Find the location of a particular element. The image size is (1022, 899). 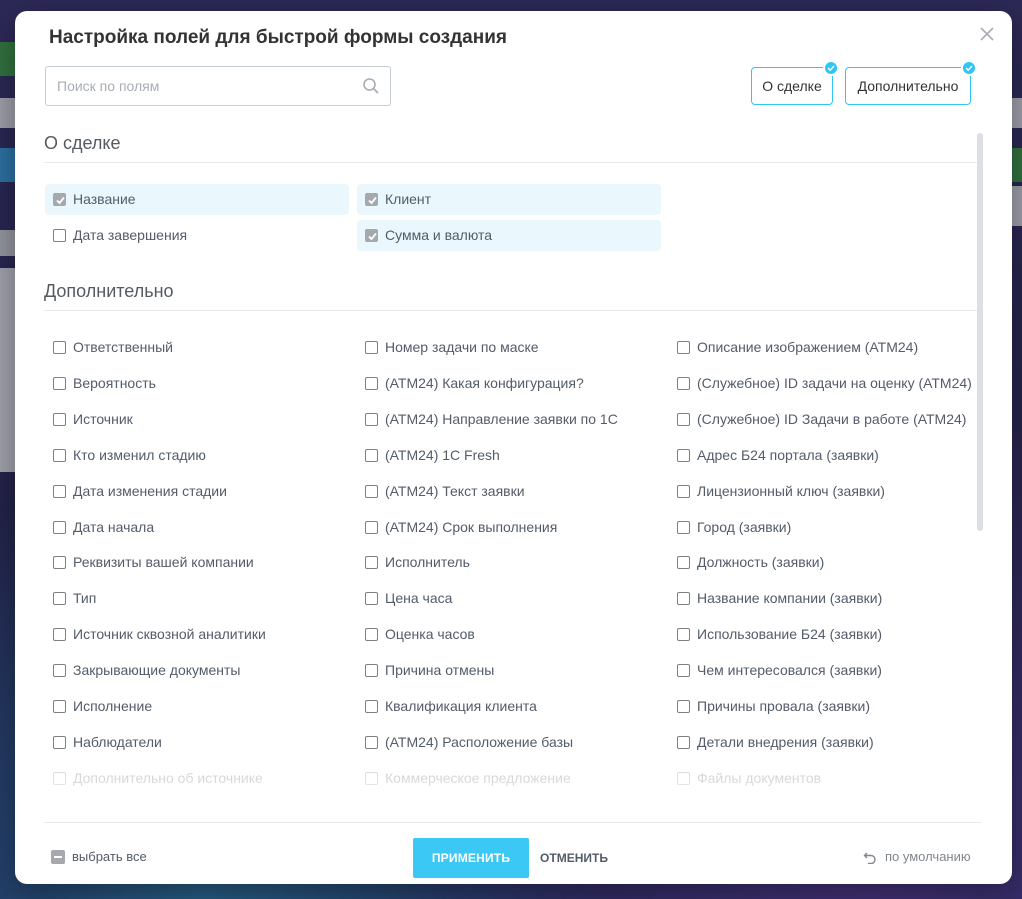

field-label: Название компании (заявки) is located at coordinates (790, 598).